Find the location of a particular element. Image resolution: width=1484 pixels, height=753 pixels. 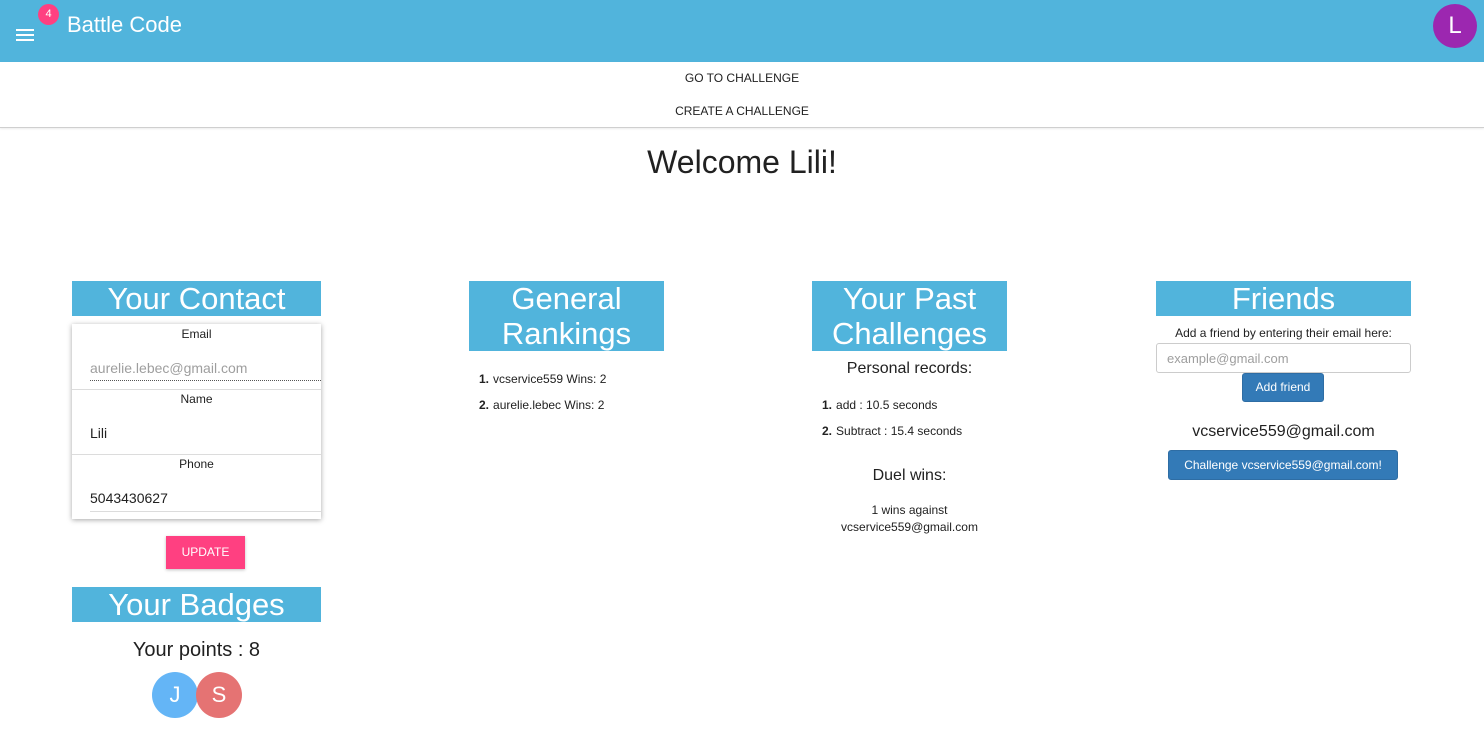

past-challenges-heading: Your Past Challenges is located at coordinates (909, 316).